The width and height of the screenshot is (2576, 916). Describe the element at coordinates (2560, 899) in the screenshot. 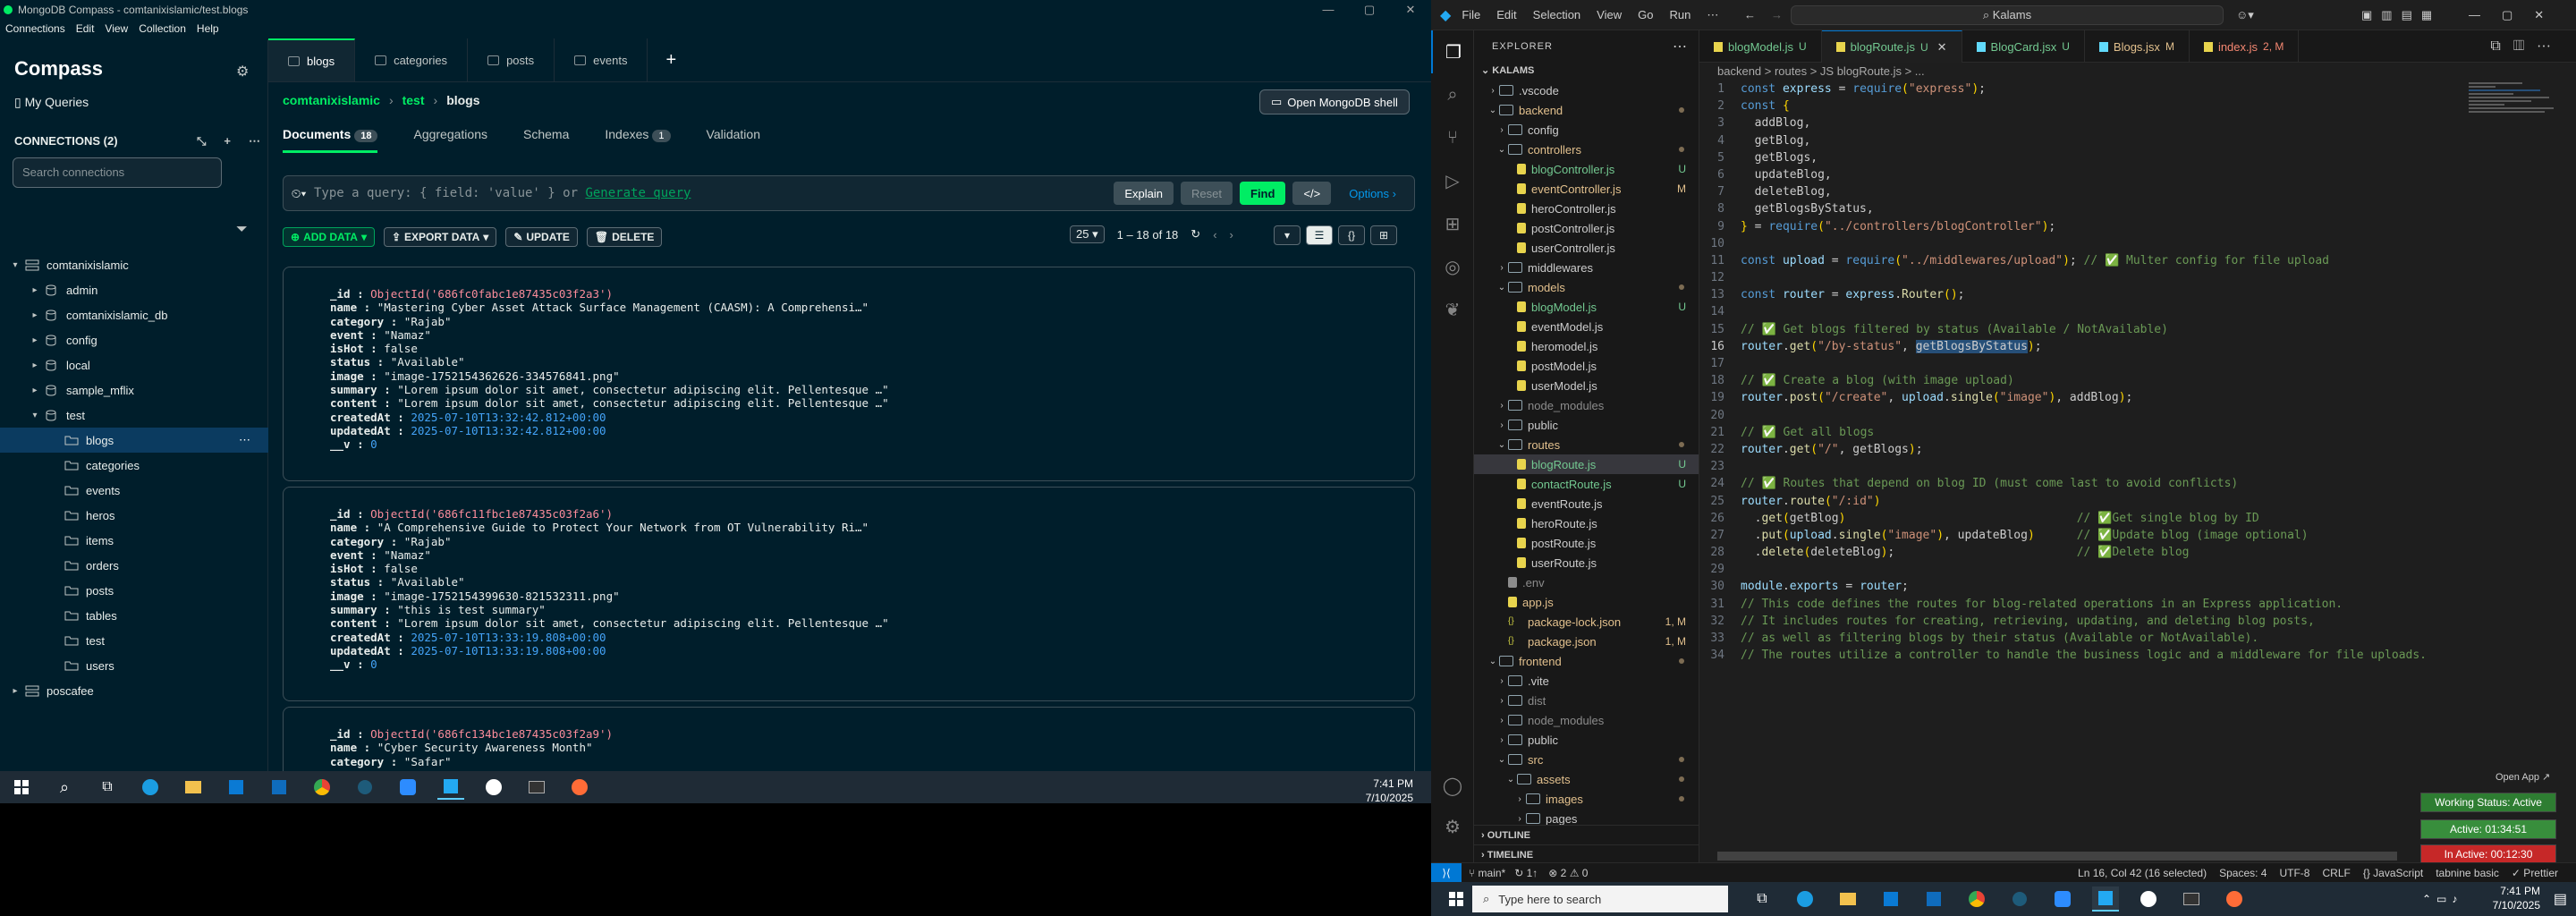

I see `notifications-icon: ▤` at that location.